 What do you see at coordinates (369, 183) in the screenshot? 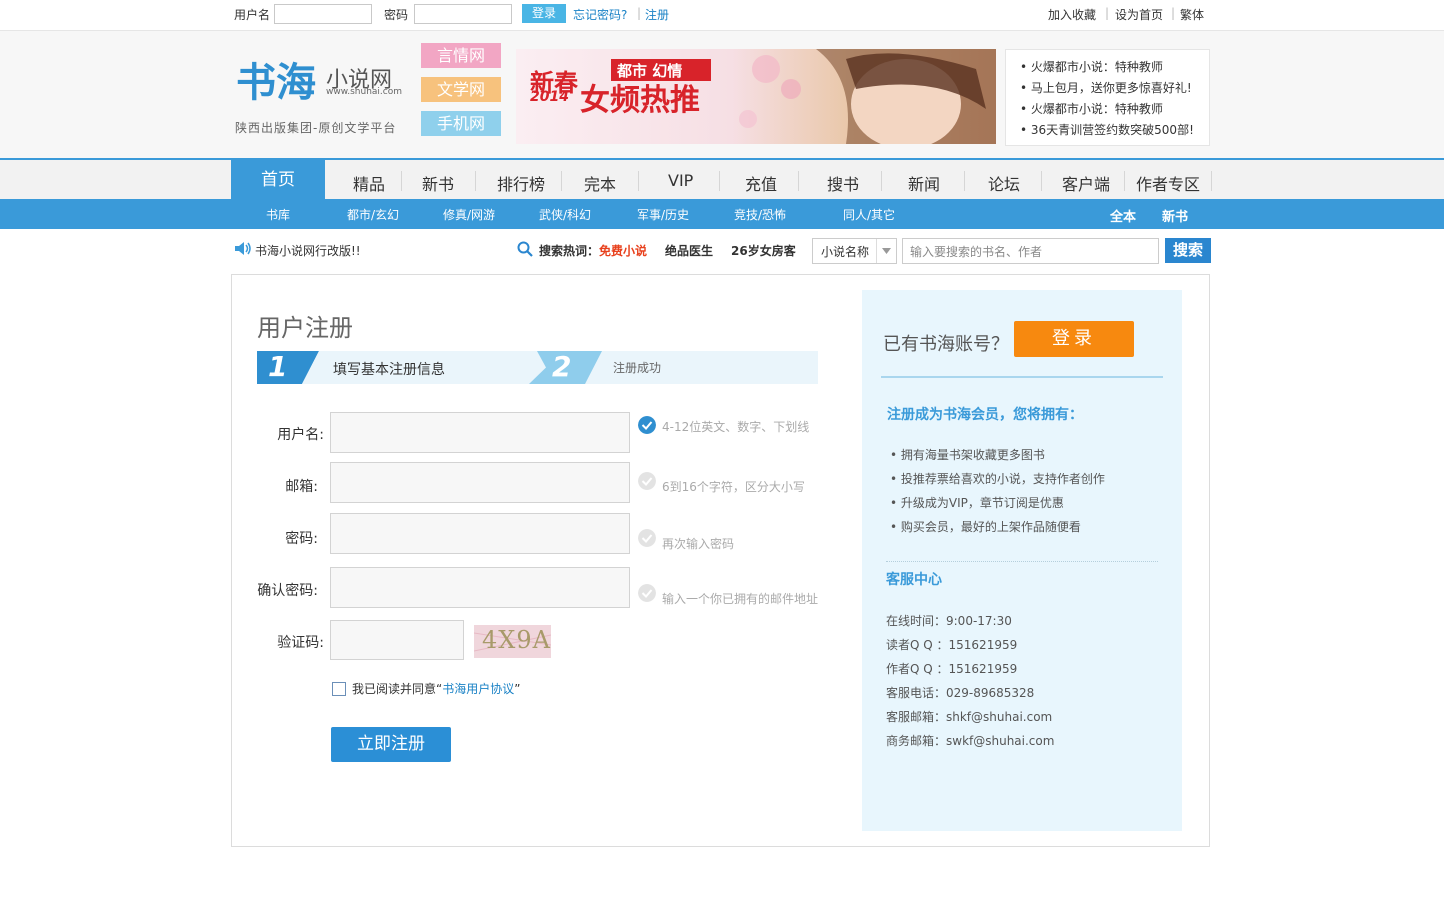
I see `nav-featured: 精品` at bounding box center [369, 183].